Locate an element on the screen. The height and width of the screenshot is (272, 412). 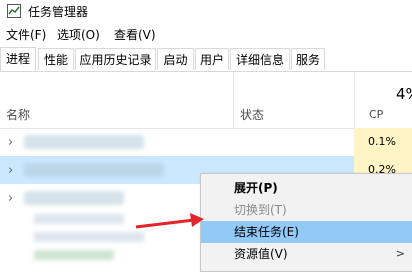
red-arrow-icon is located at coordinates (169, 221).